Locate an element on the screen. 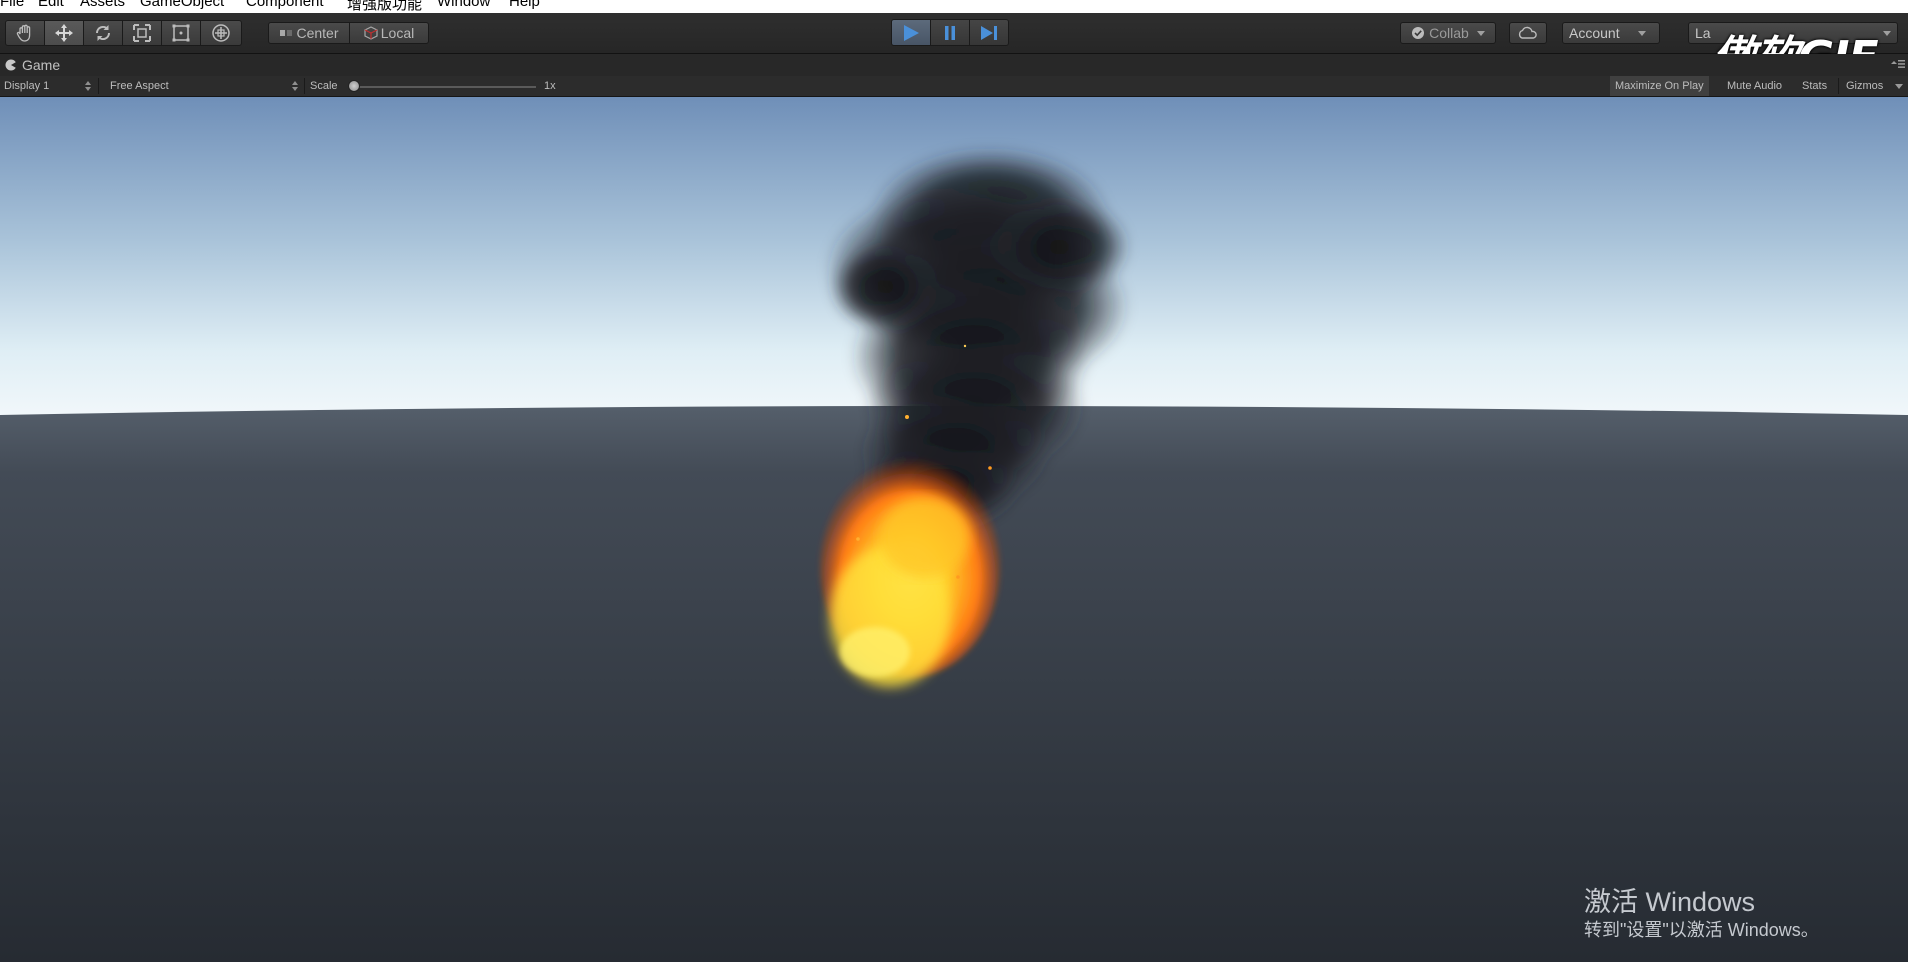  rotate-tool-button is located at coordinates (103, 33).